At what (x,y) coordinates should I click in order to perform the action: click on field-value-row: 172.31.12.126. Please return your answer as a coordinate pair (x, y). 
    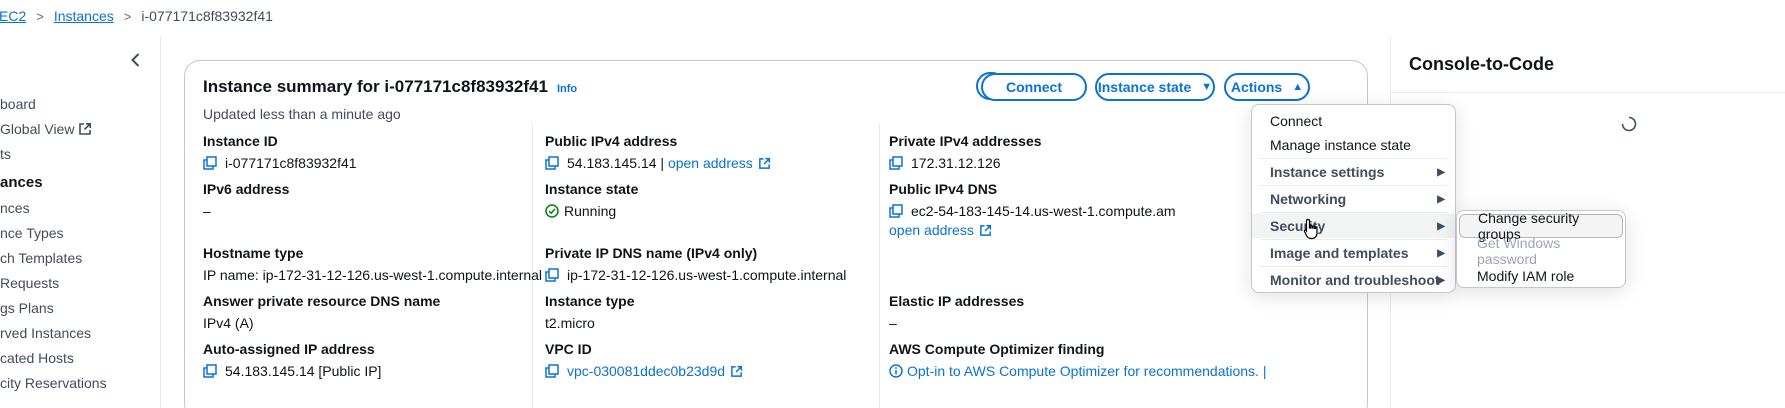
    Looking at the image, I should click on (965, 163).